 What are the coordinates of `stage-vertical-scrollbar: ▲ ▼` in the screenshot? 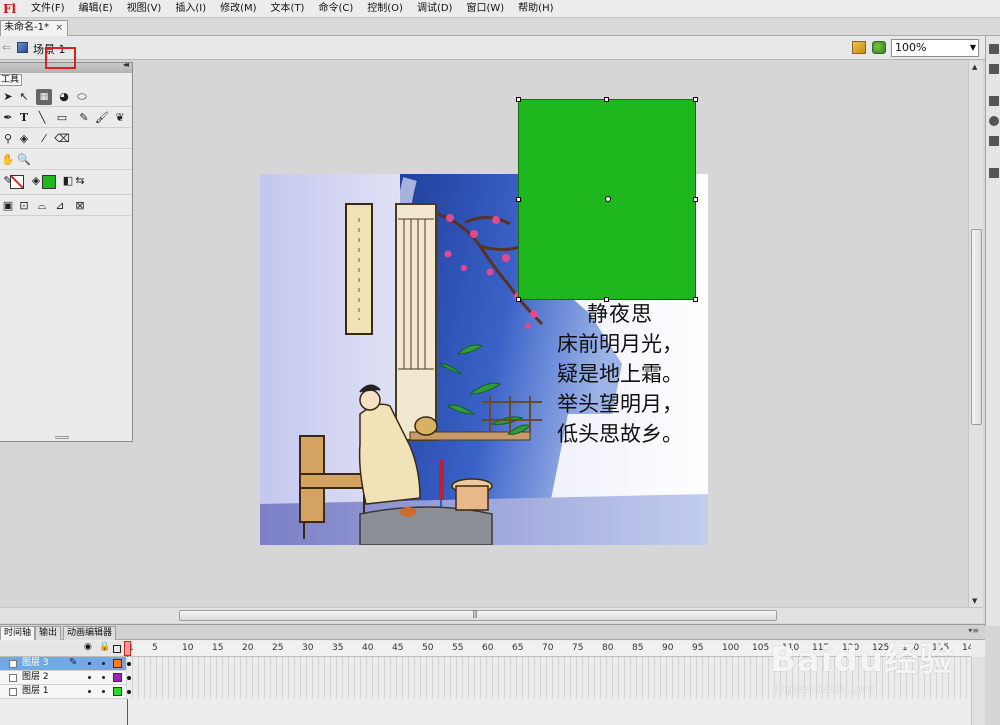 It's located at (975, 334).